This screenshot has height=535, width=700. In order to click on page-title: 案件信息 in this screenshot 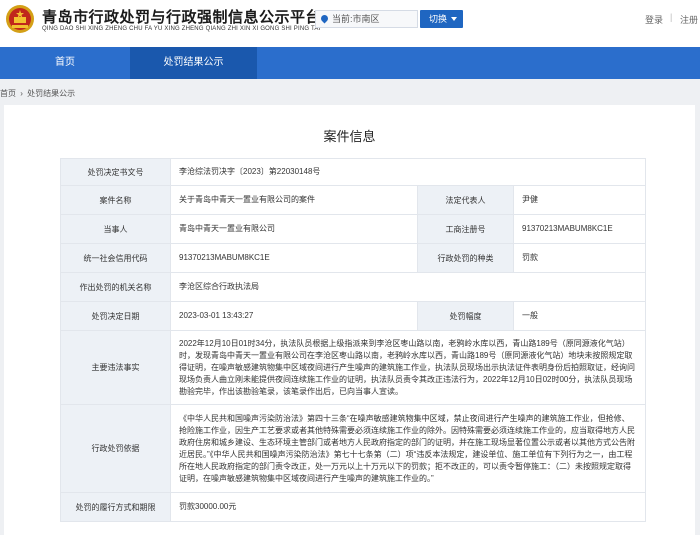, I will do `click(349, 136)`.